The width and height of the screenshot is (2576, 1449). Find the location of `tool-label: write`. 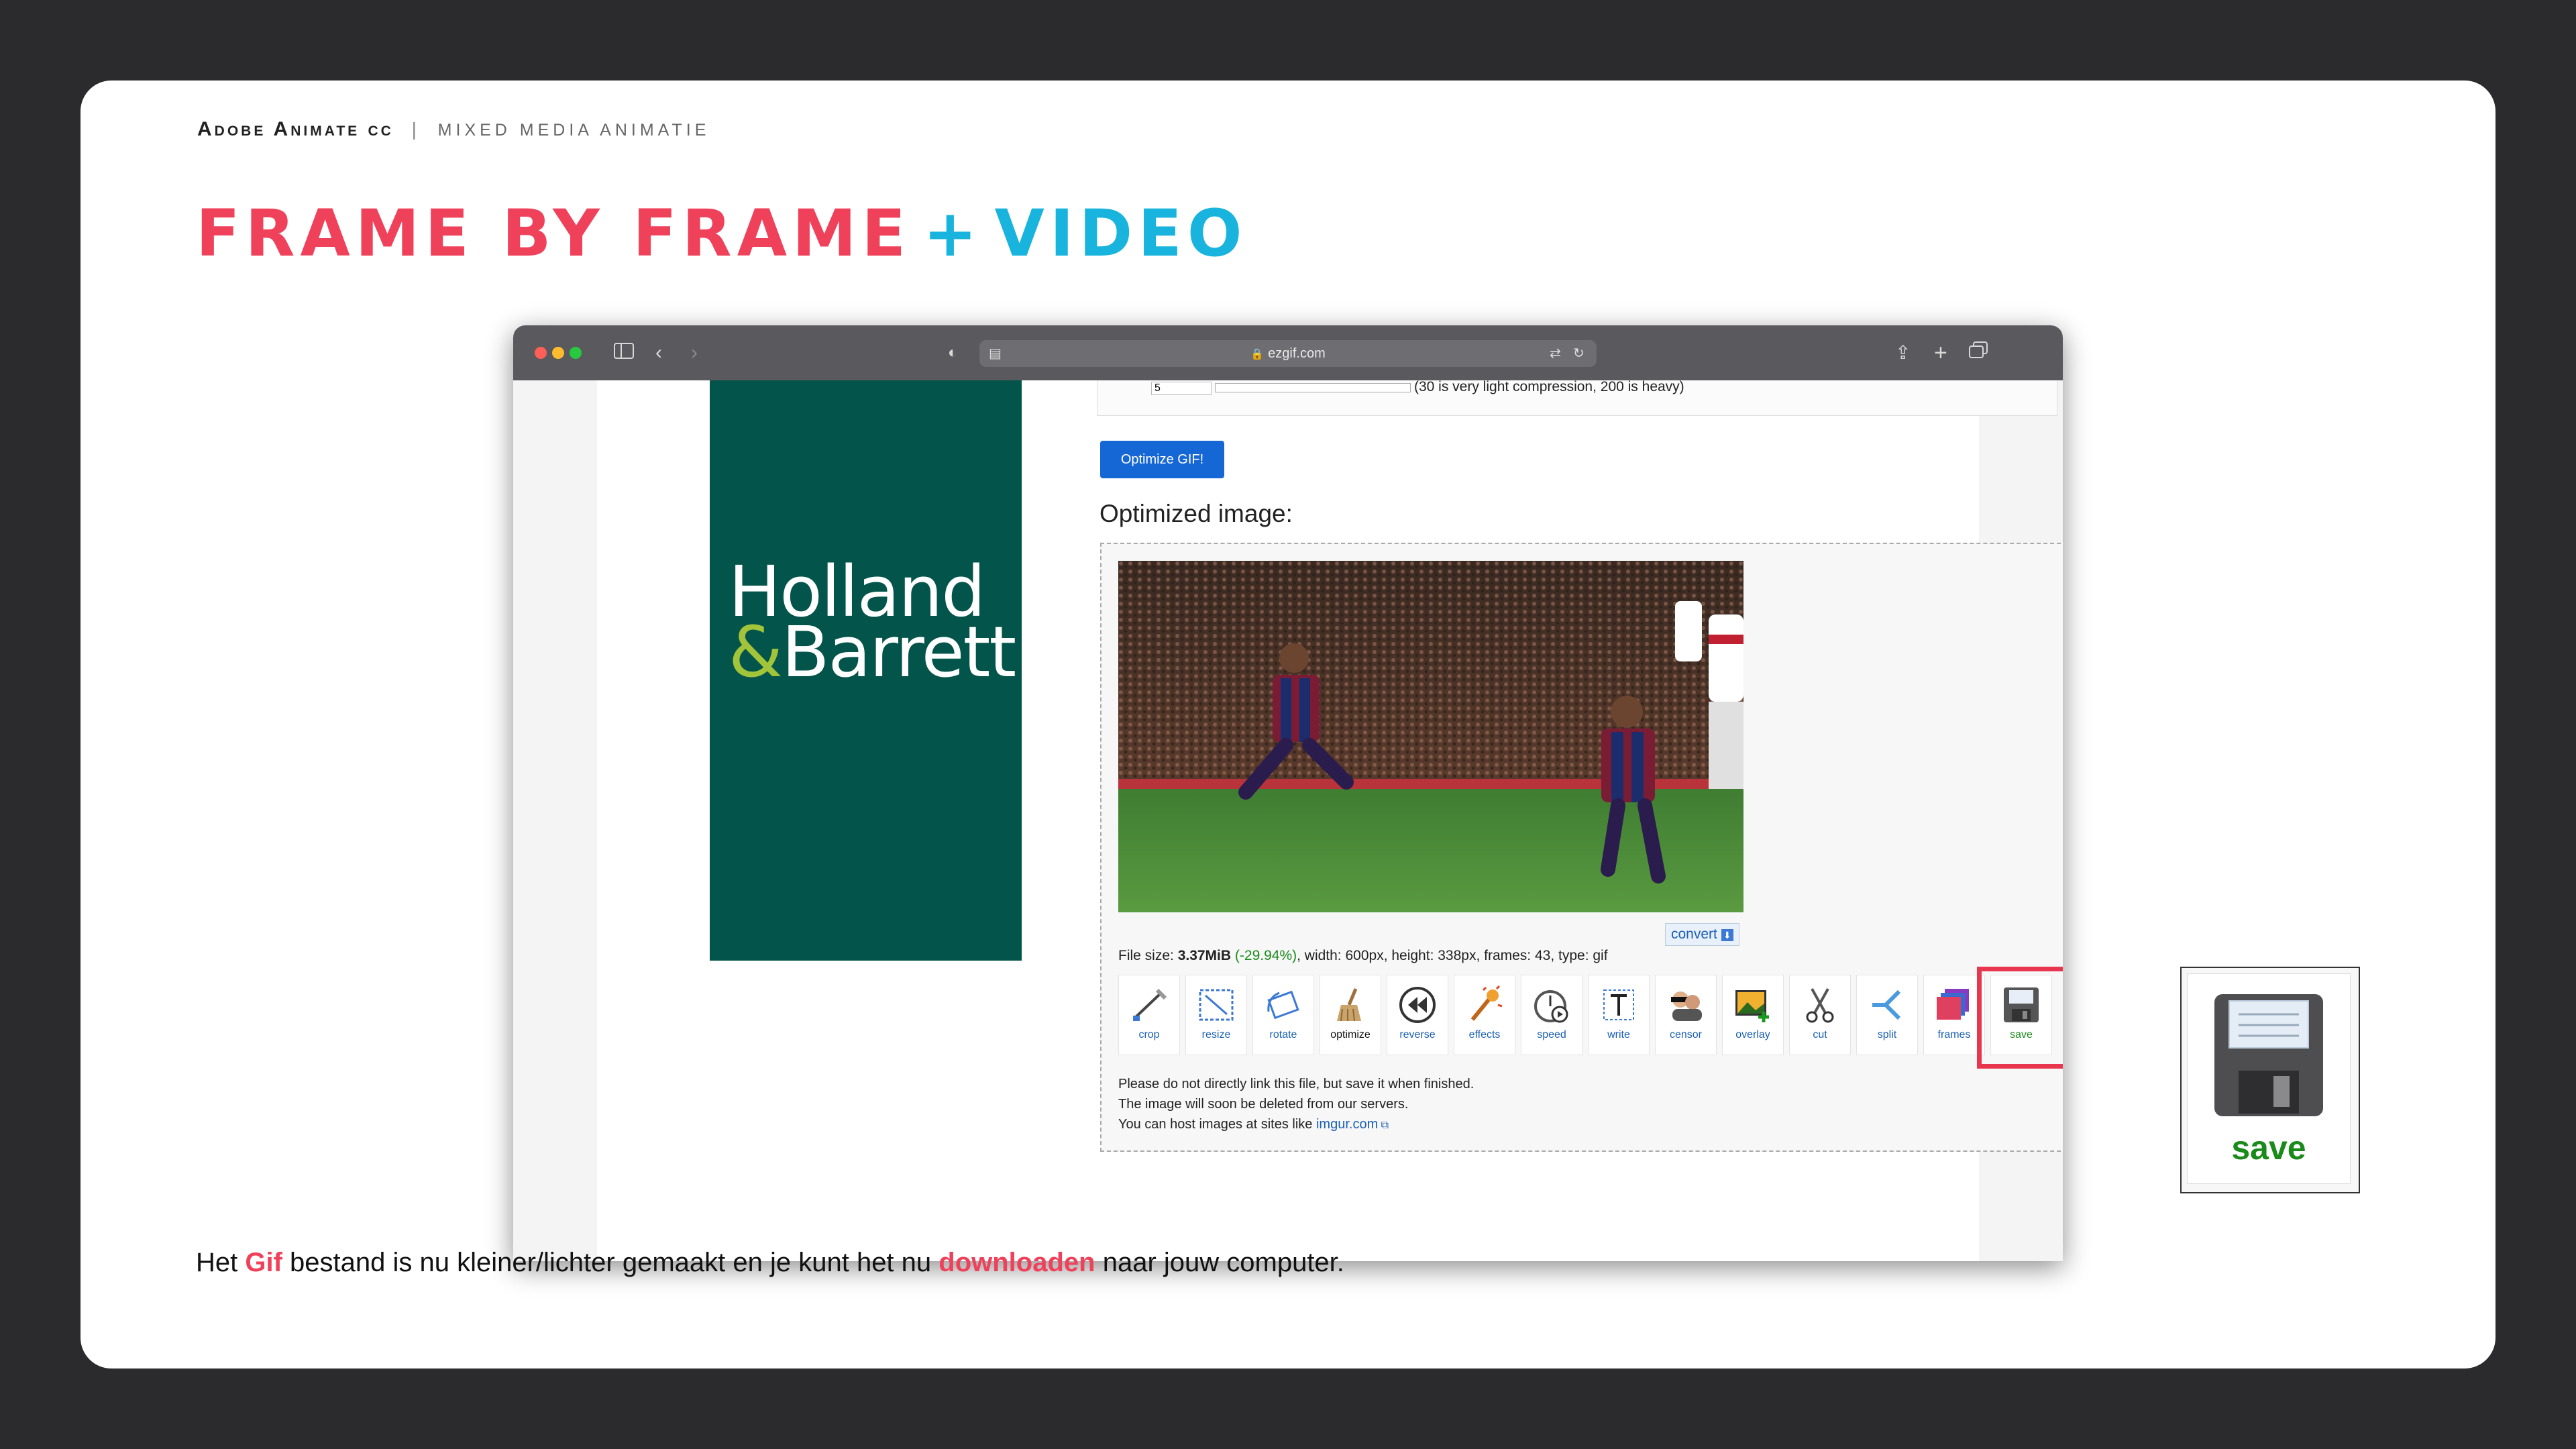

tool-label: write is located at coordinates (1618, 1034).